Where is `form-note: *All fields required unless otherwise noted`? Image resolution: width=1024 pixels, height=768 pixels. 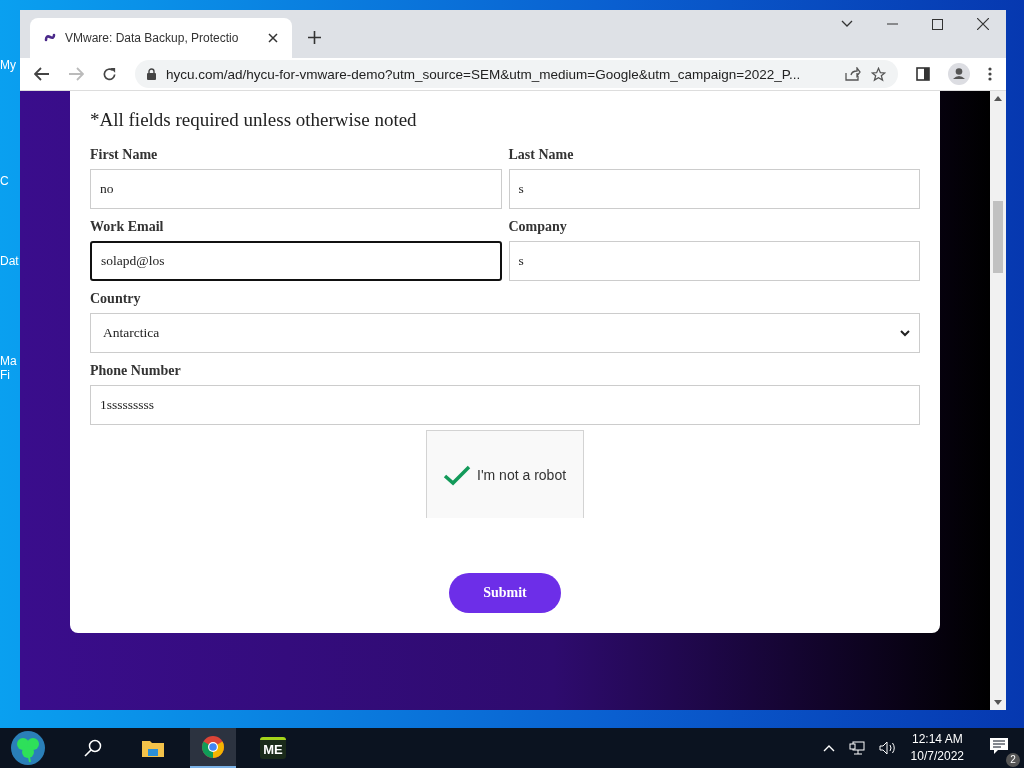
form-note: *All fields required unless otherwise noted is located at coordinates (254, 120).